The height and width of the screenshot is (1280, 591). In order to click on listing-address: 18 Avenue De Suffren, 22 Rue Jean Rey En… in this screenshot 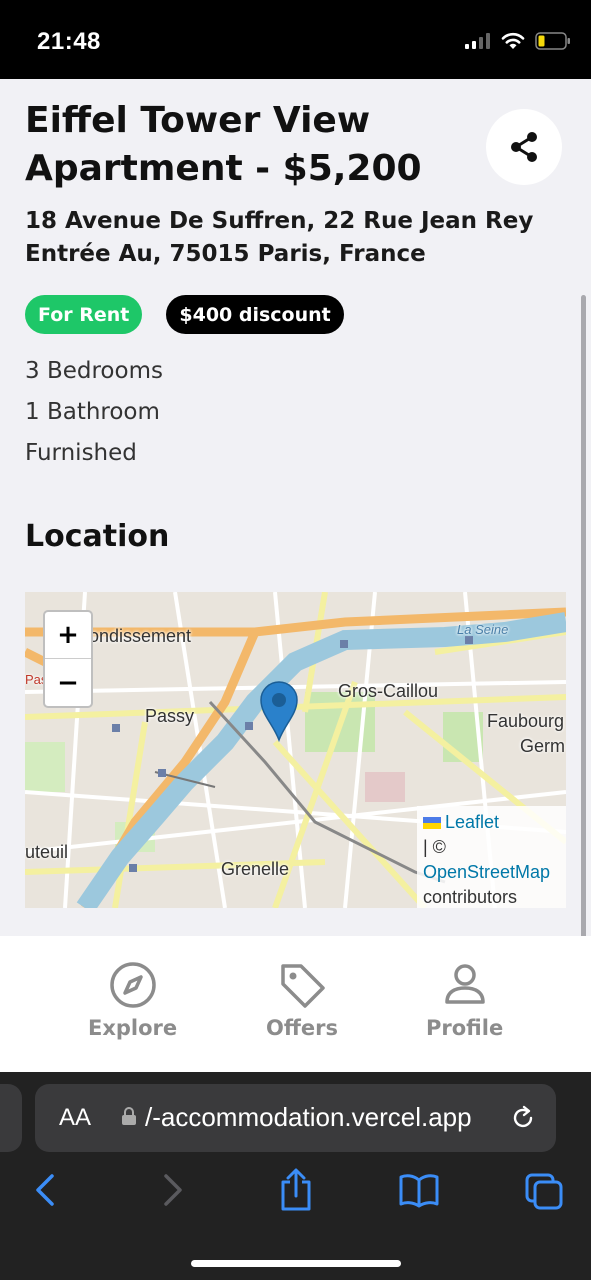, I will do `click(279, 237)`.